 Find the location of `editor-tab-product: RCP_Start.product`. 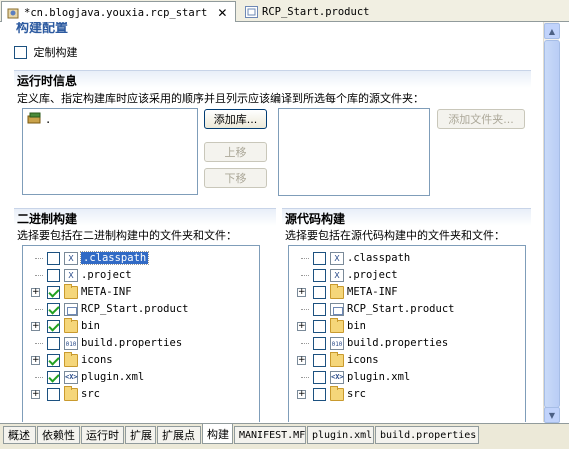

editor-tab-product: RCP_Start.product is located at coordinates (315, 11).